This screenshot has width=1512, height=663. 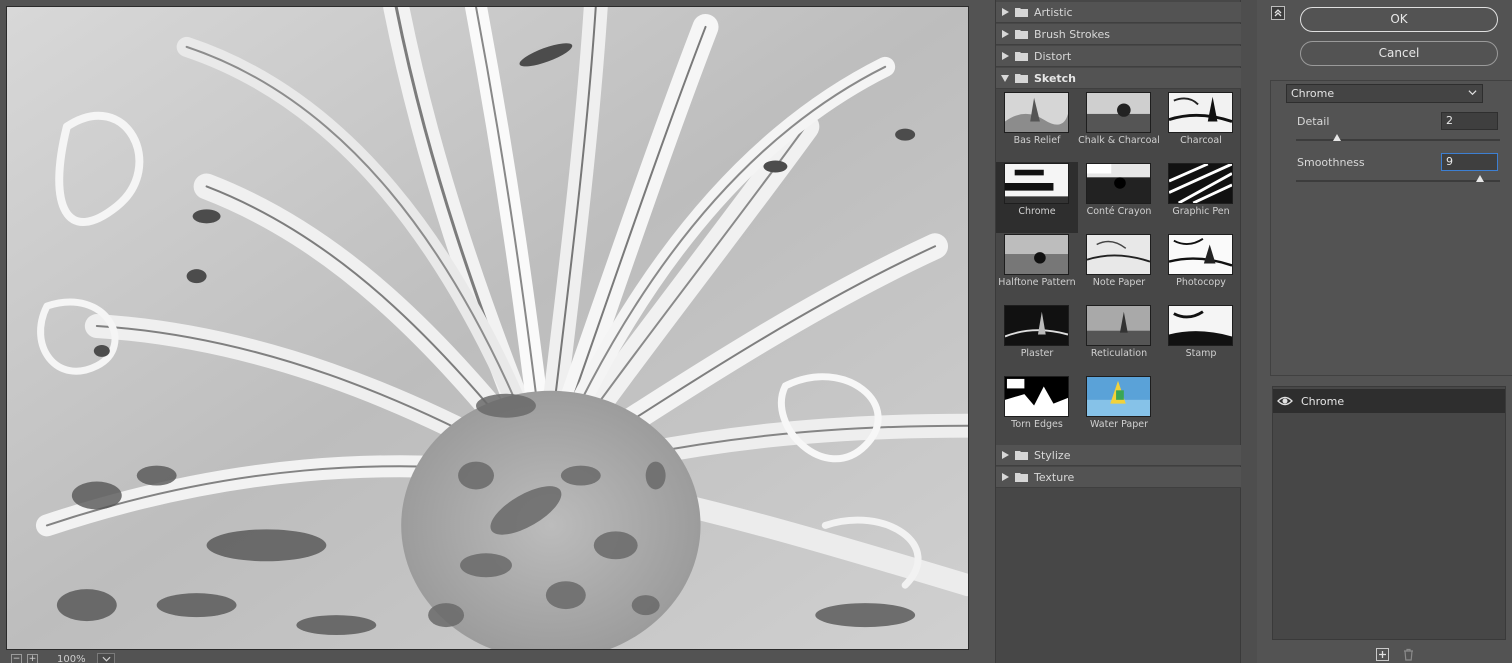 What do you see at coordinates (1323, 401) in the screenshot?
I see `effect-layer-name: Chrome` at bounding box center [1323, 401].